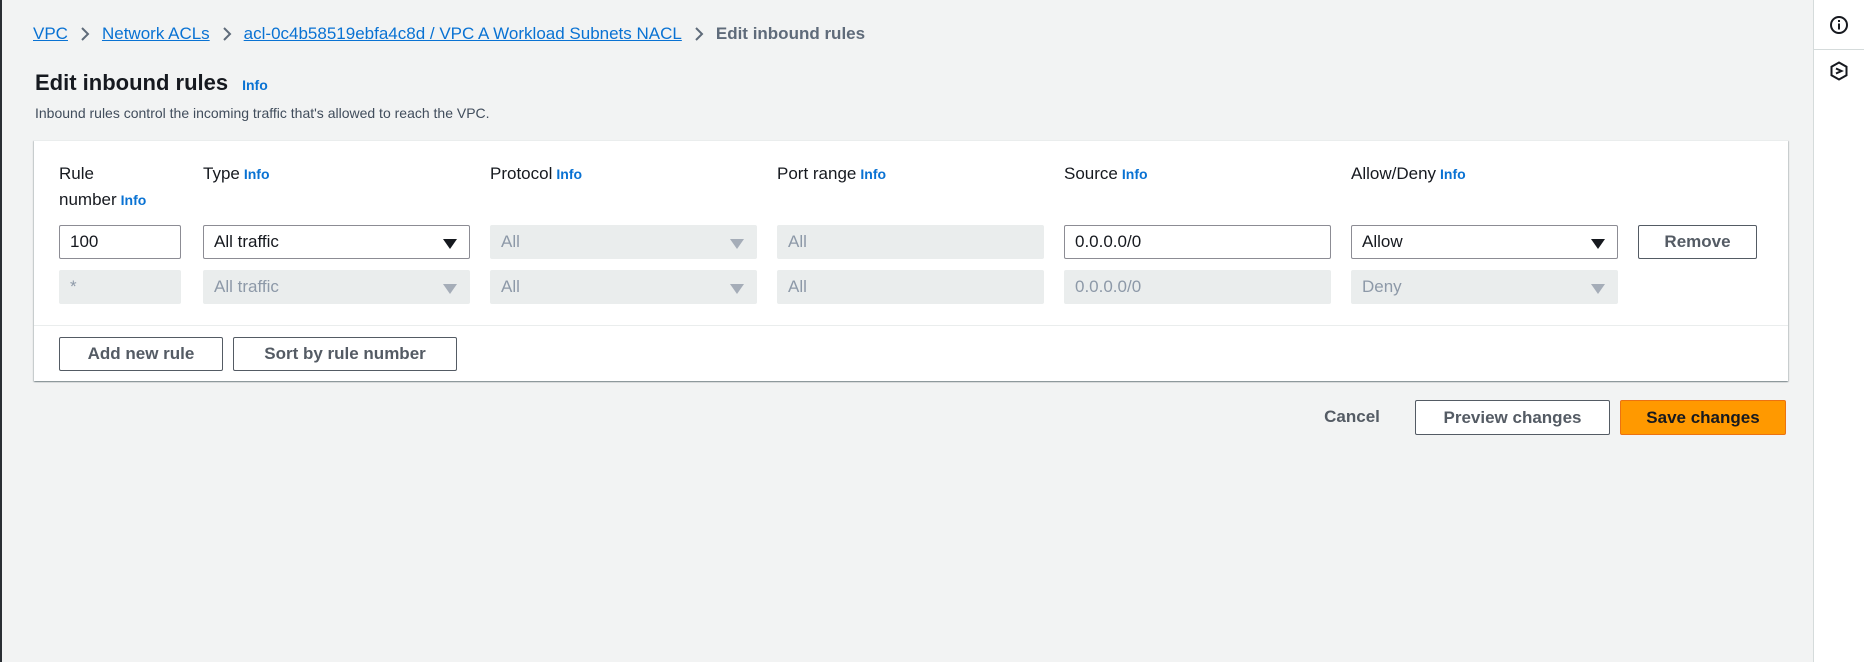  Describe the element at coordinates (1197, 287) in the screenshot. I see `default-source: 0.0.0.0/0` at that location.